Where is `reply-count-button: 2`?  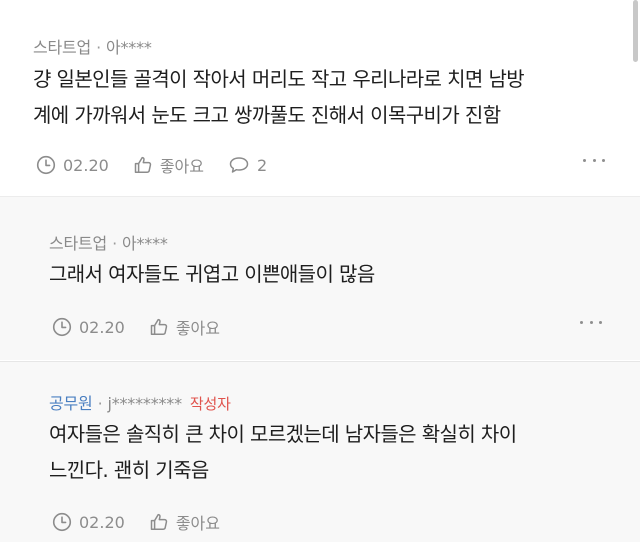
reply-count-button: 2 is located at coordinates (247, 165).